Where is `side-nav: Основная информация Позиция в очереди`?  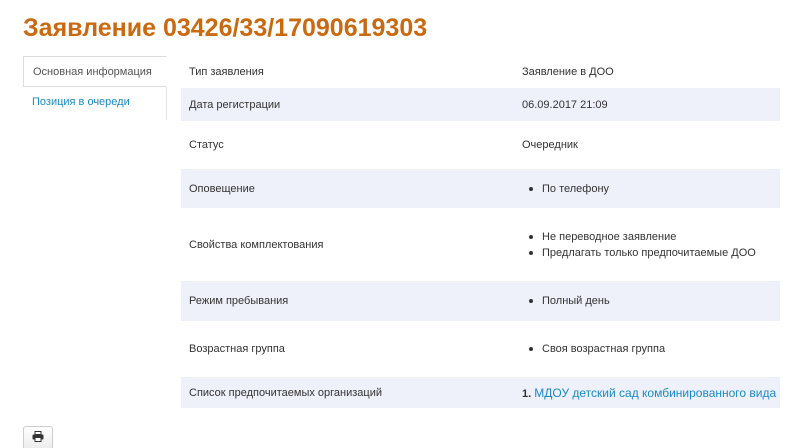
side-nav: Основная информация Позиция в очереди is located at coordinates (95, 88).